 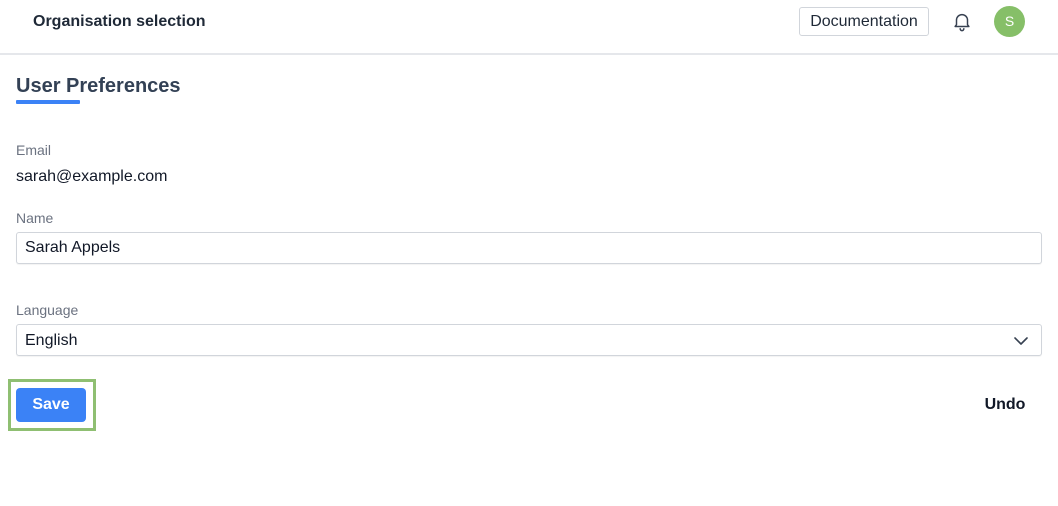 What do you see at coordinates (962, 21) in the screenshot?
I see `bell-icon` at bounding box center [962, 21].